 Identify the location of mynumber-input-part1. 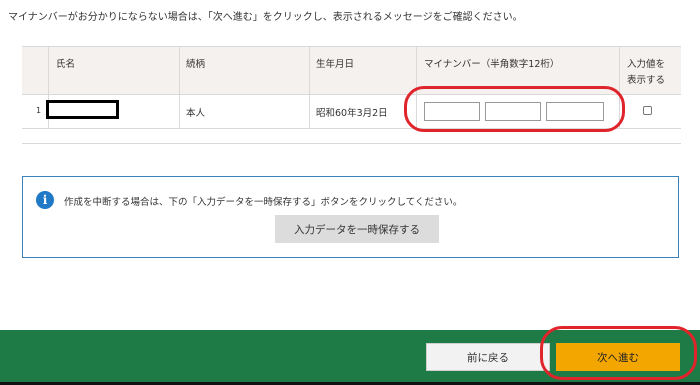
(452, 111).